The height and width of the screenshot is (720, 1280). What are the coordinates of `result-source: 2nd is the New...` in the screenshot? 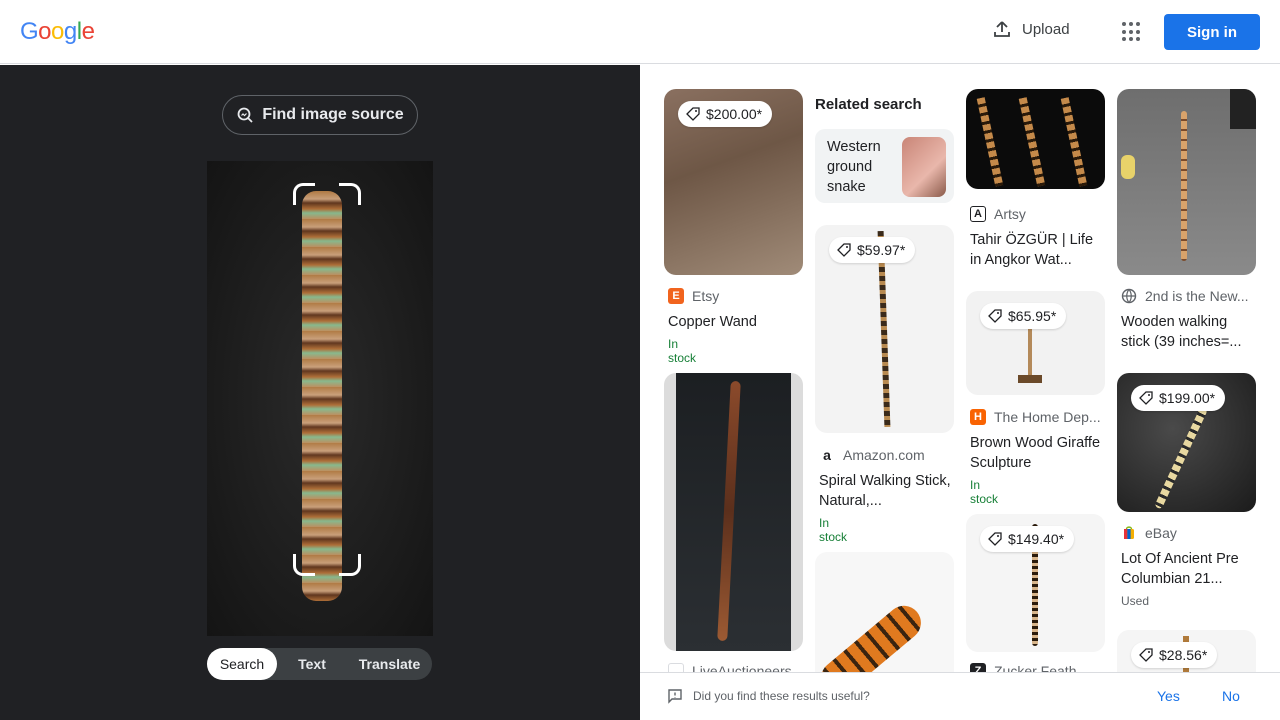 It's located at (1185, 296).